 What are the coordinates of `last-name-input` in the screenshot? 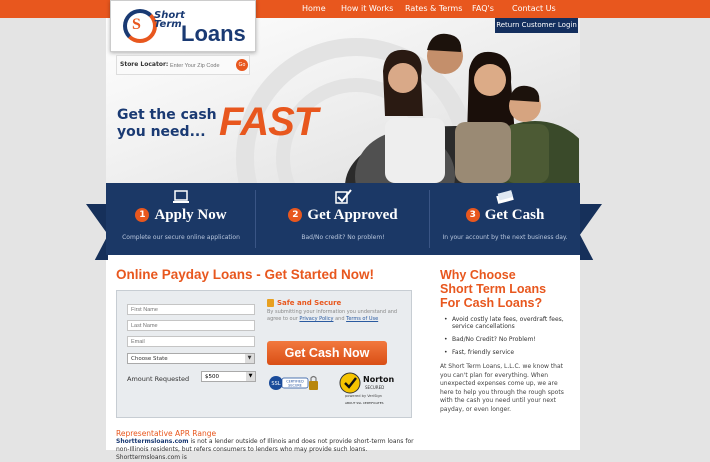 It's located at (191, 325).